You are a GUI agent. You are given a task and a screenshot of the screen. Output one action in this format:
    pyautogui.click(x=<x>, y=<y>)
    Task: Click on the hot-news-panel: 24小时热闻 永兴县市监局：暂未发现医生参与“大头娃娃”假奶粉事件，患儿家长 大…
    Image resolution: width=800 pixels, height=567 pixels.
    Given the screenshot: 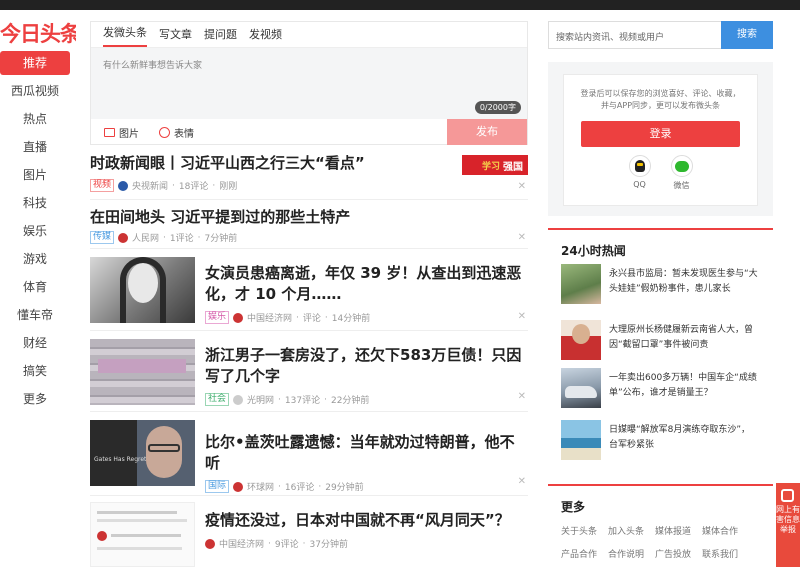 What is the action you would take?
    pyautogui.click(x=660, y=344)
    